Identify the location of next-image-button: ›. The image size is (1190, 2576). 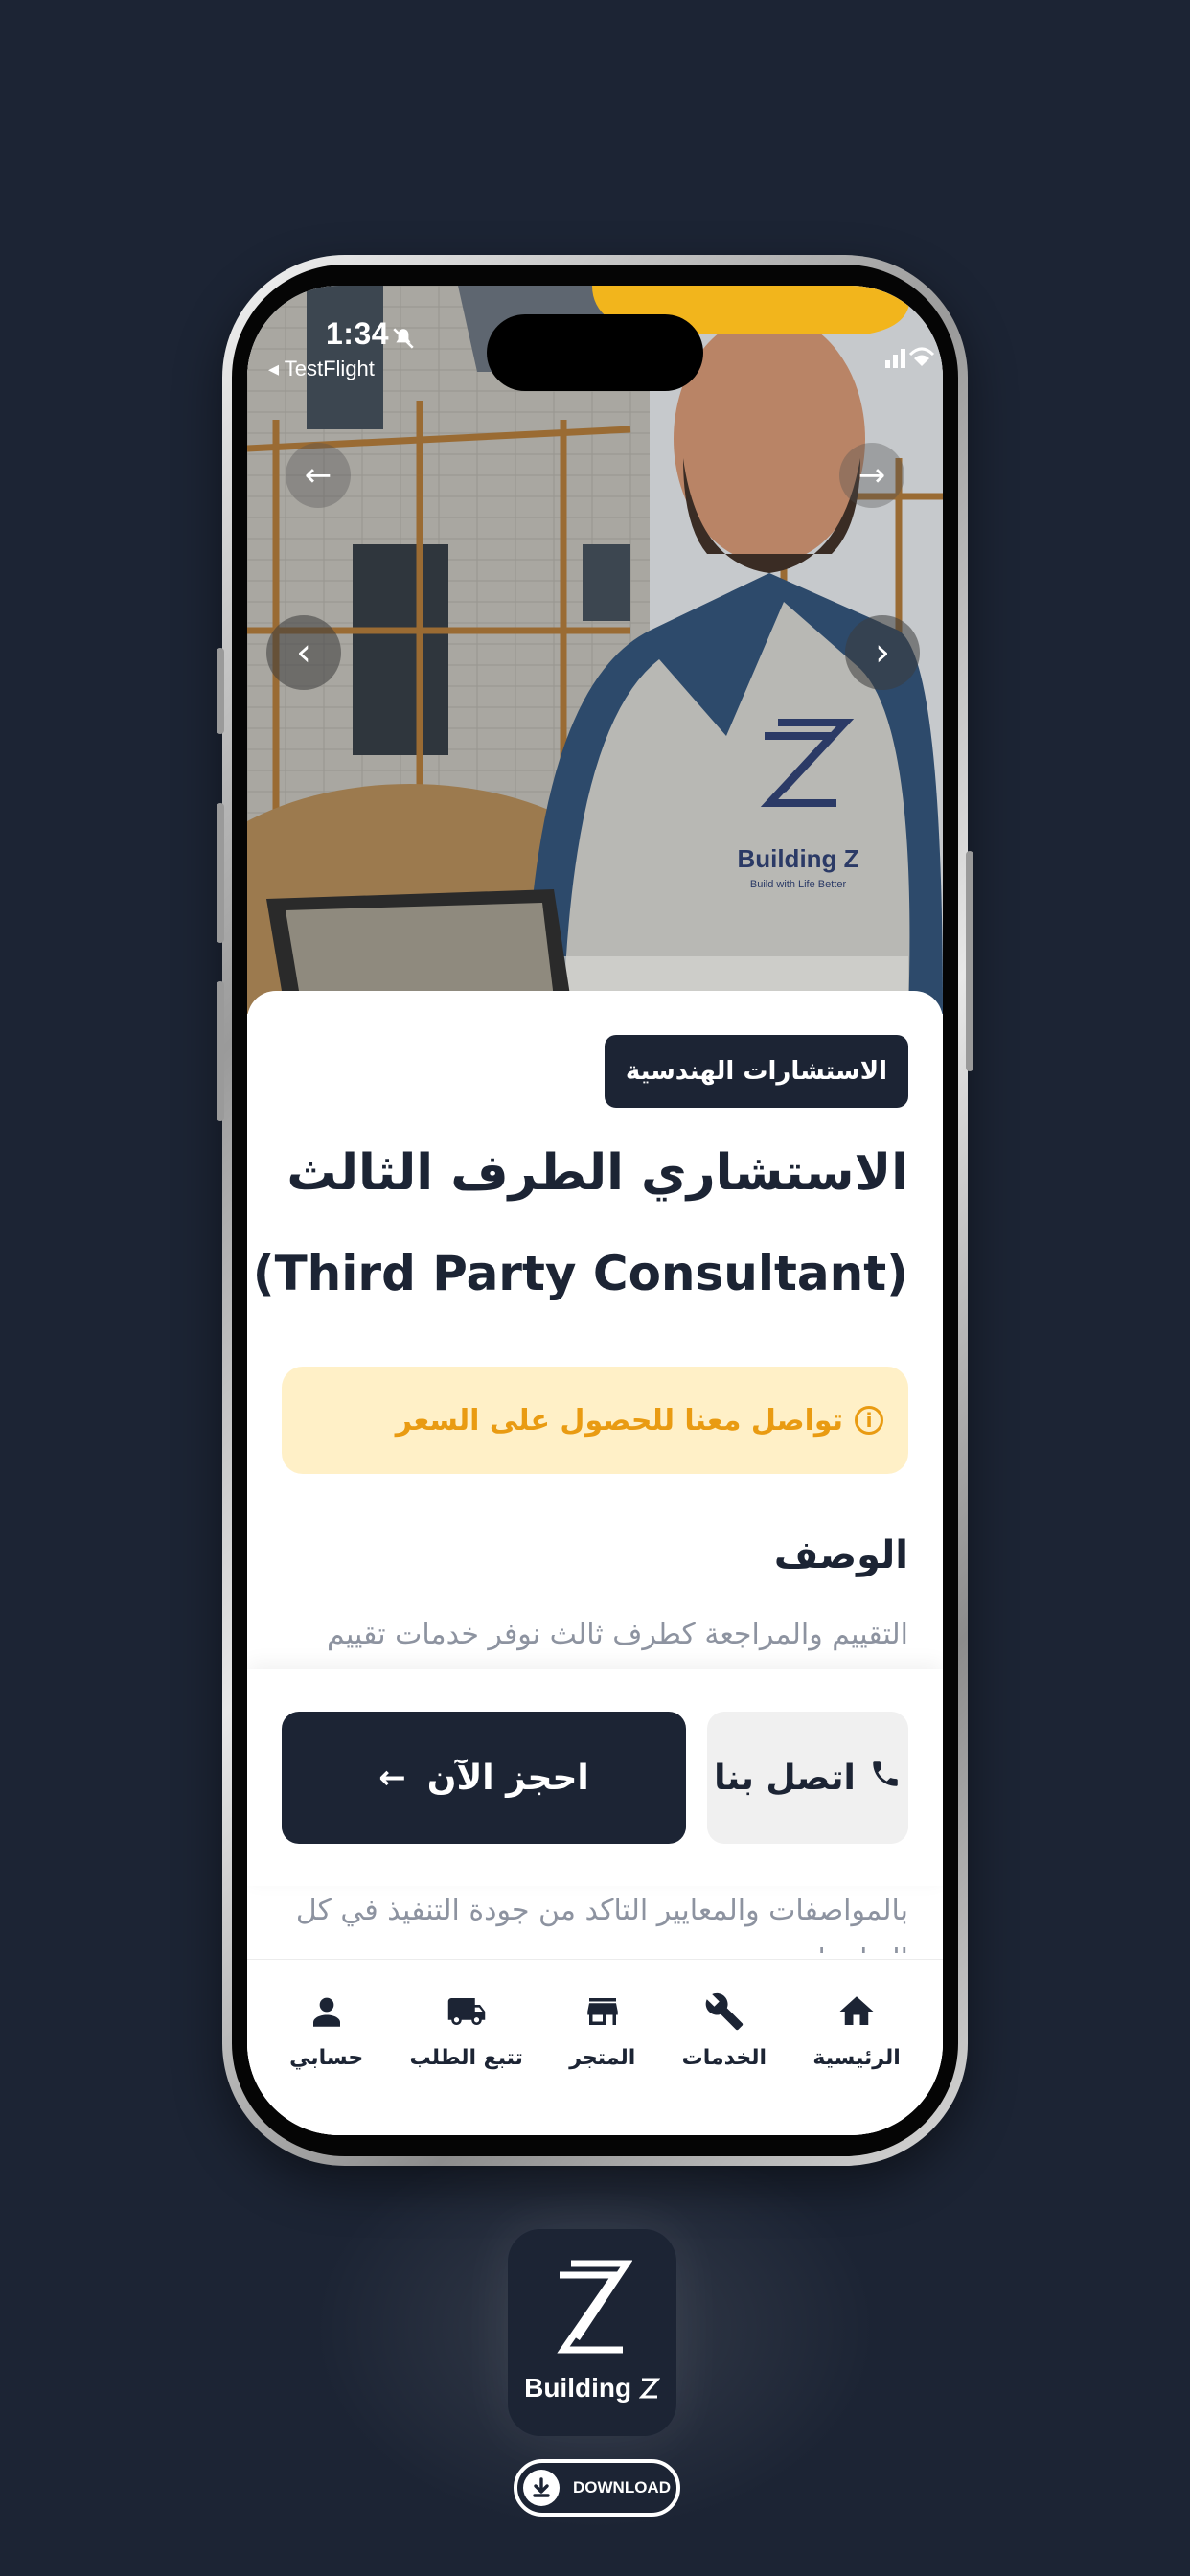
(883, 652).